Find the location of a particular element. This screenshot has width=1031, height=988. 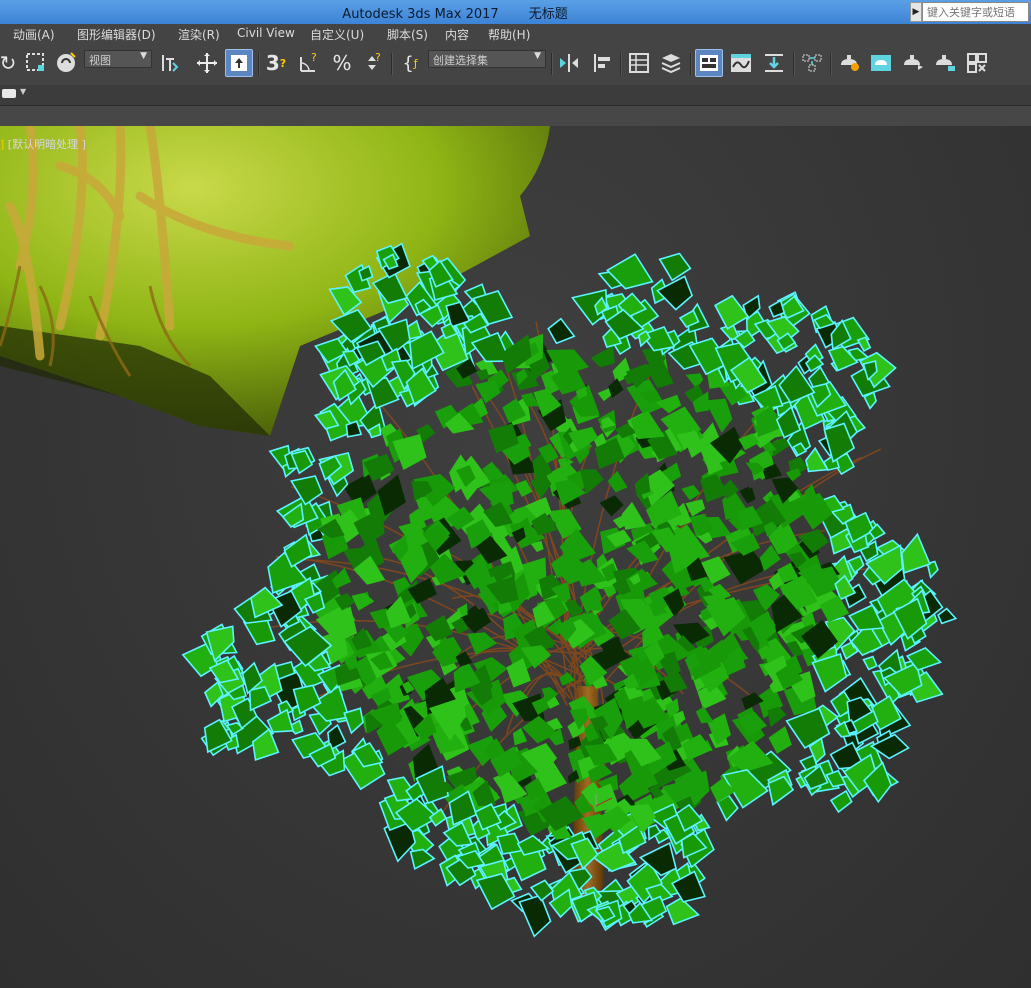

rendered-frame-window-icon is located at coordinates (881, 63).